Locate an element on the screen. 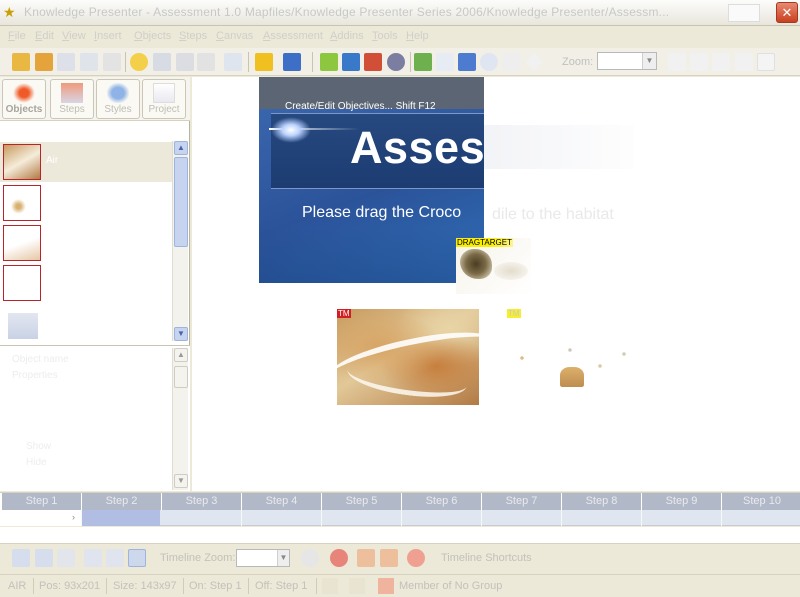  vertical-resize-icon is located at coordinates (511, 62).